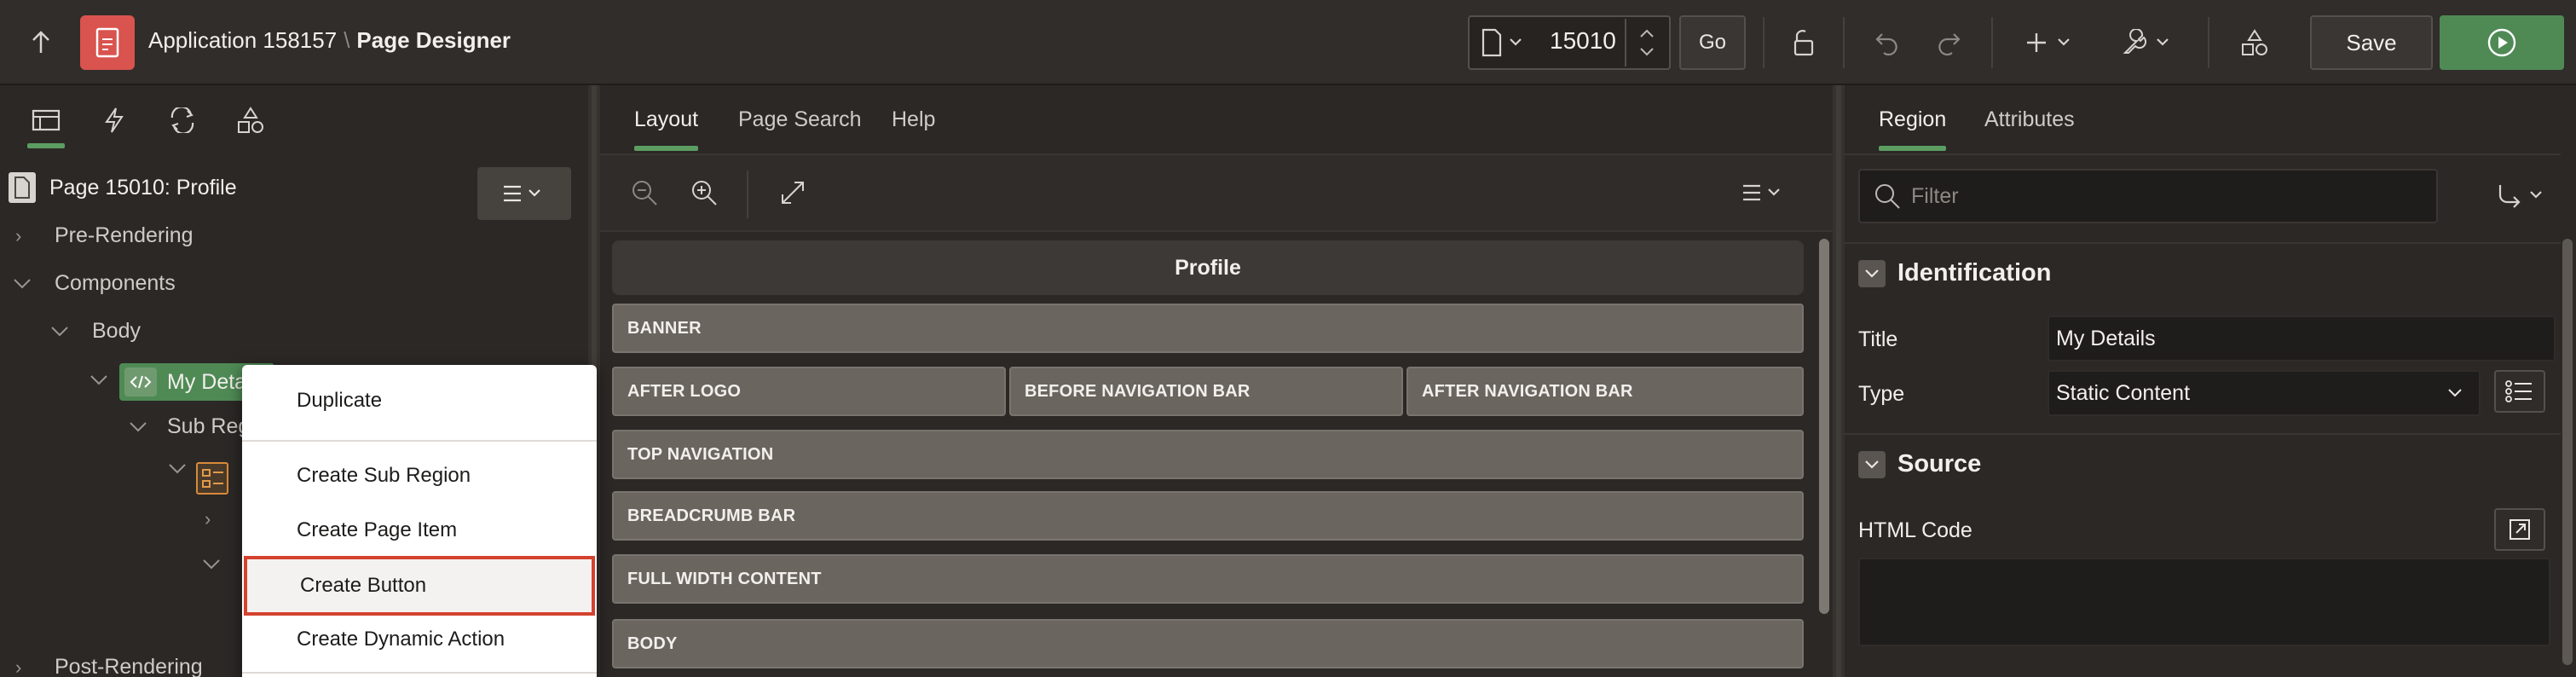  Describe the element at coordinates (1712, 43) in the screenshot. I see `go-button: Go` at that location.